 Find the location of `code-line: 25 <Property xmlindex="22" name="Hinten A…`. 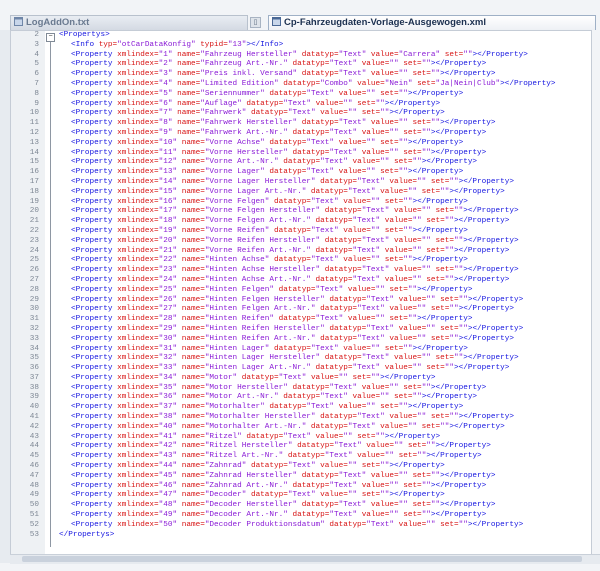

code-line: 25 <Property xmlindex="22" name="Hinten A… is located at coordinates (301, 261).